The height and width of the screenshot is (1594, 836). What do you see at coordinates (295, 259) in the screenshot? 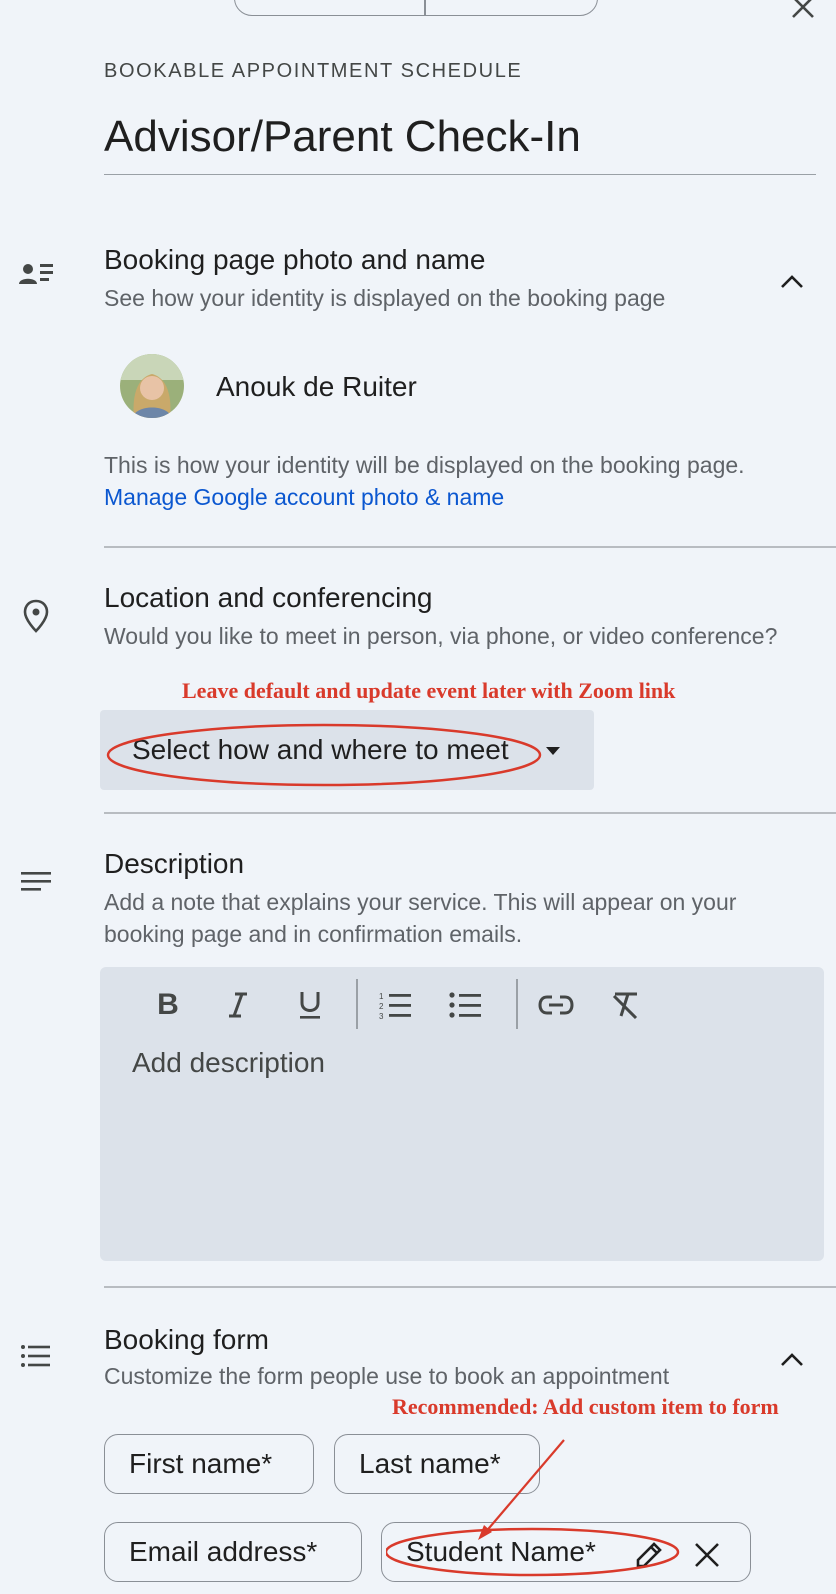
I see `booking-page-title: Booking page photo and name` at bounding box center [295, 259].